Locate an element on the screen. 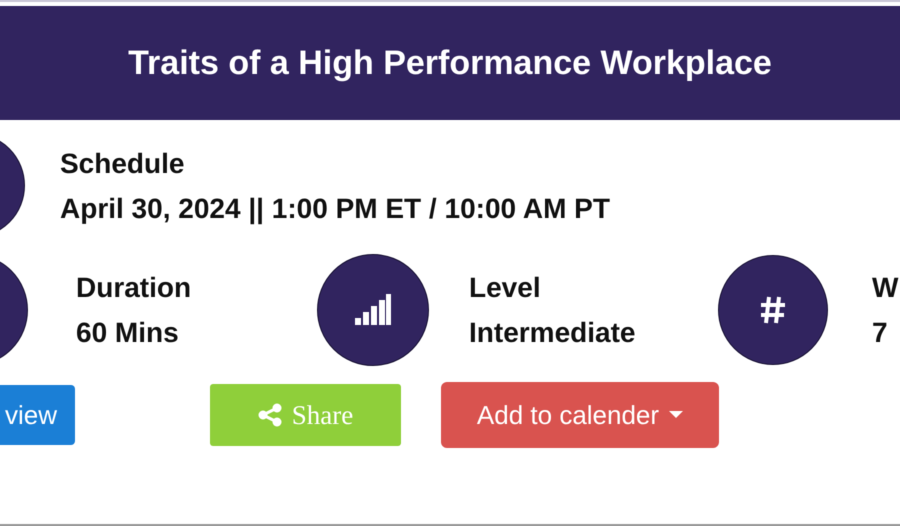 This screenshot has width=900, height=526. schedule-label: Schedule is located at coordinates (123, 163).